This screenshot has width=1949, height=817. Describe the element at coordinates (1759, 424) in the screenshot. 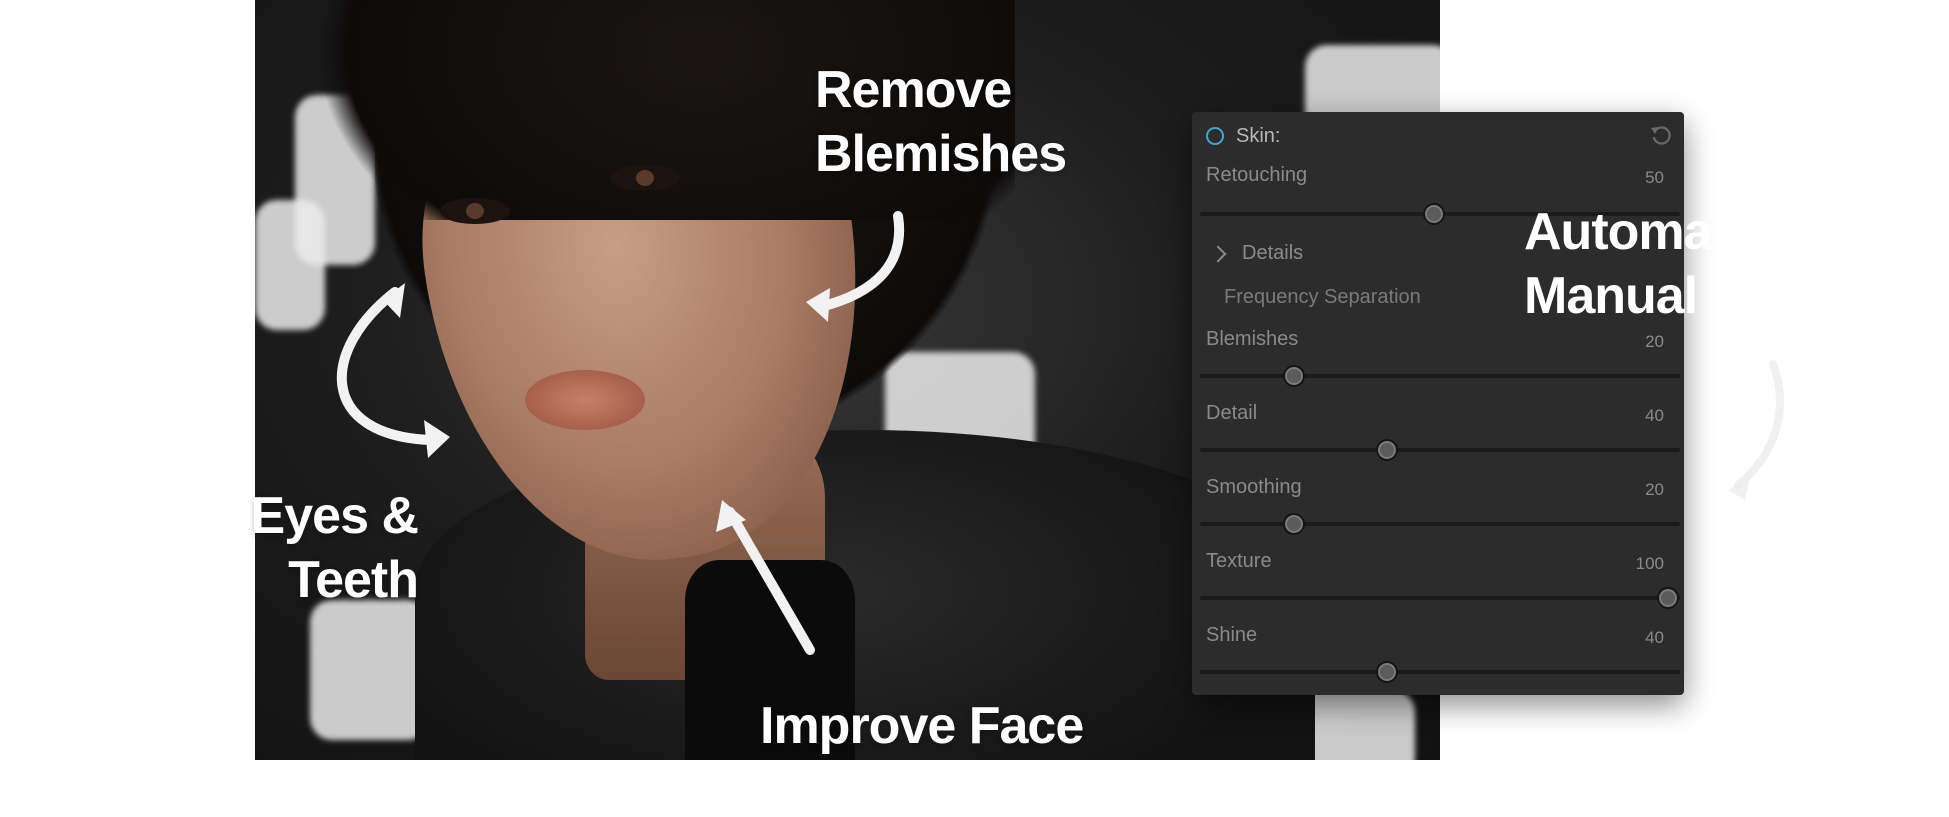

I see `arrow-automatic` at that location.